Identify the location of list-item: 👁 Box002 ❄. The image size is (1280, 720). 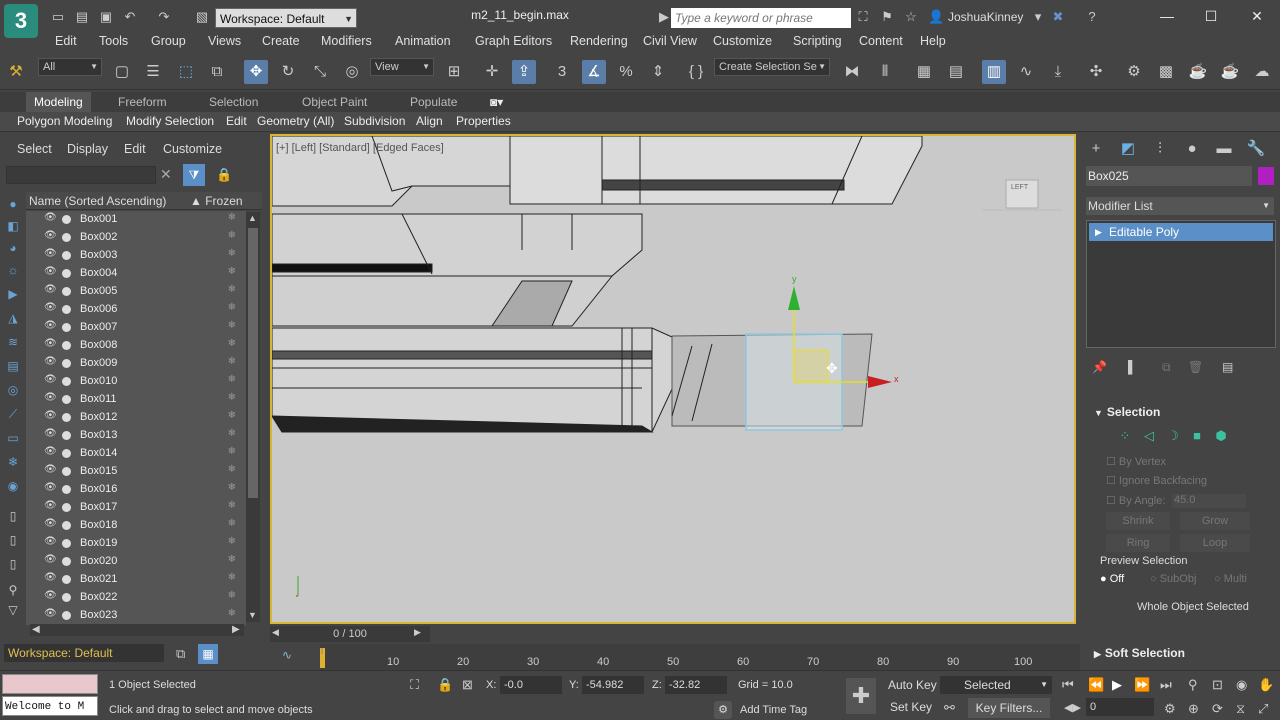
(136, 238).